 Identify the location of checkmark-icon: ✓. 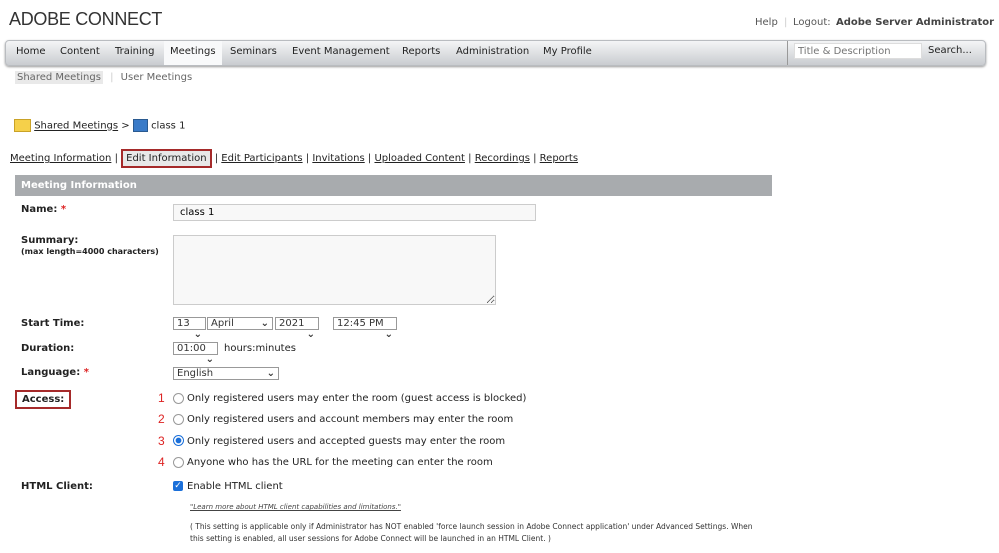
(178, 486).